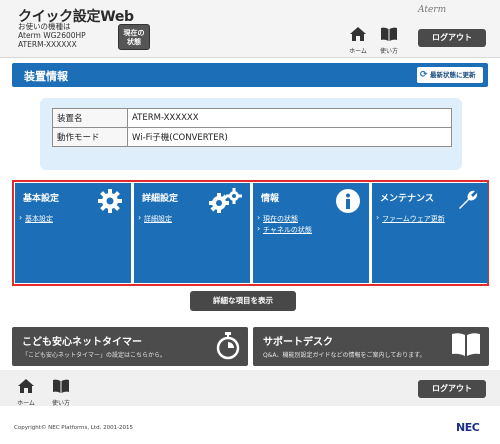 The height and width of the screenshot is (444, 500). What do you see at coordinates (388, 51) in the screenshot?
I see `help-label: 使い方` at bounding box center [388, 51].